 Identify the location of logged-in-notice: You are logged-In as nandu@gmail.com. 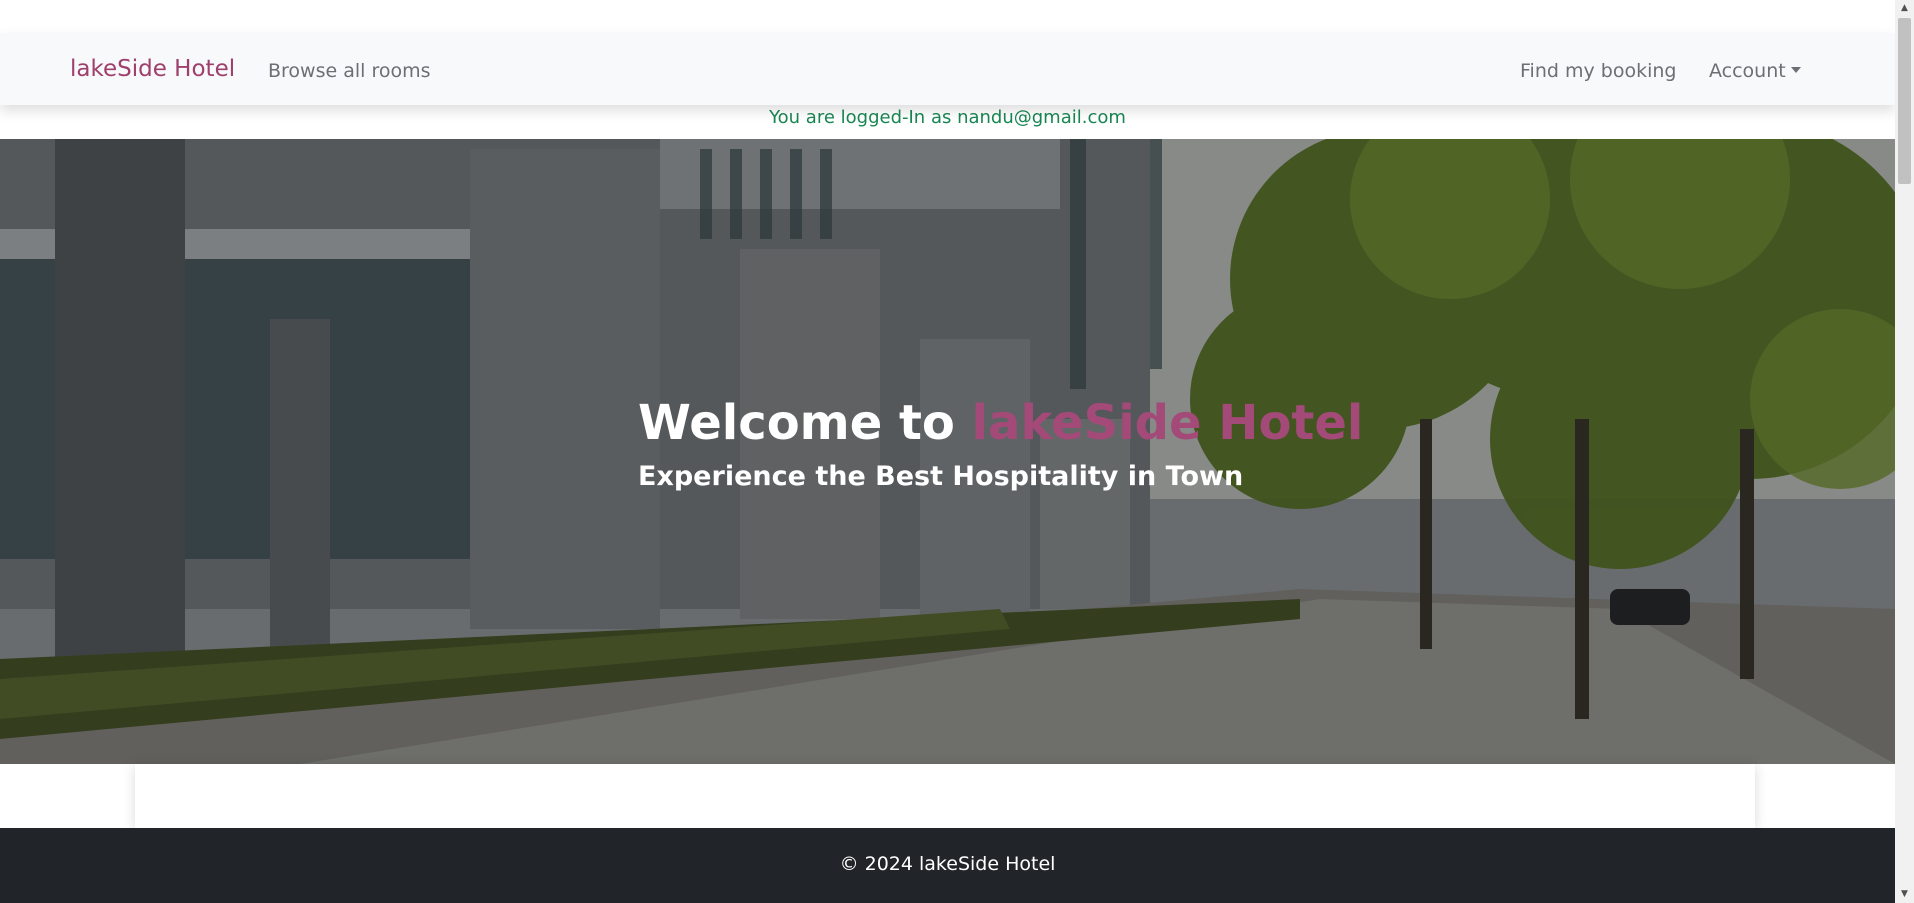
(947, 117).